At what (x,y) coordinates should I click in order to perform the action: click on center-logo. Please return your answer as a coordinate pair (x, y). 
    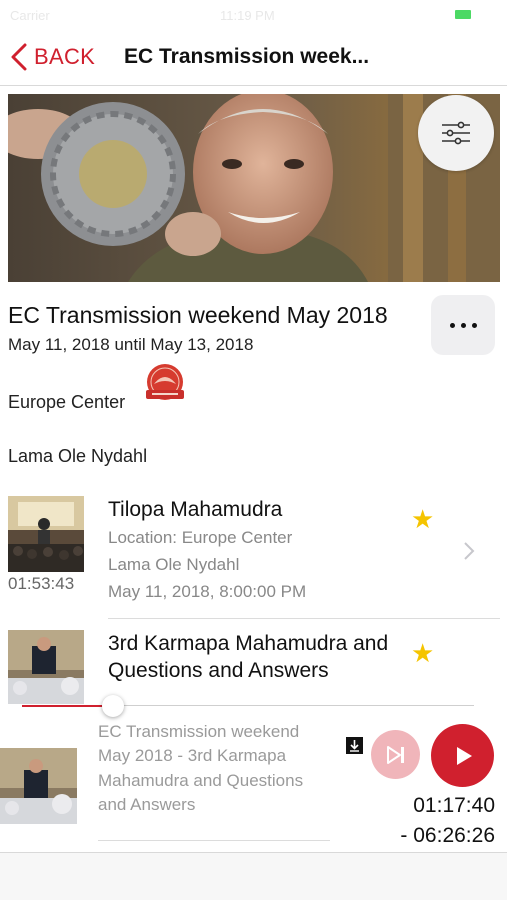
    Looking at the image, I should click on (165, 382).